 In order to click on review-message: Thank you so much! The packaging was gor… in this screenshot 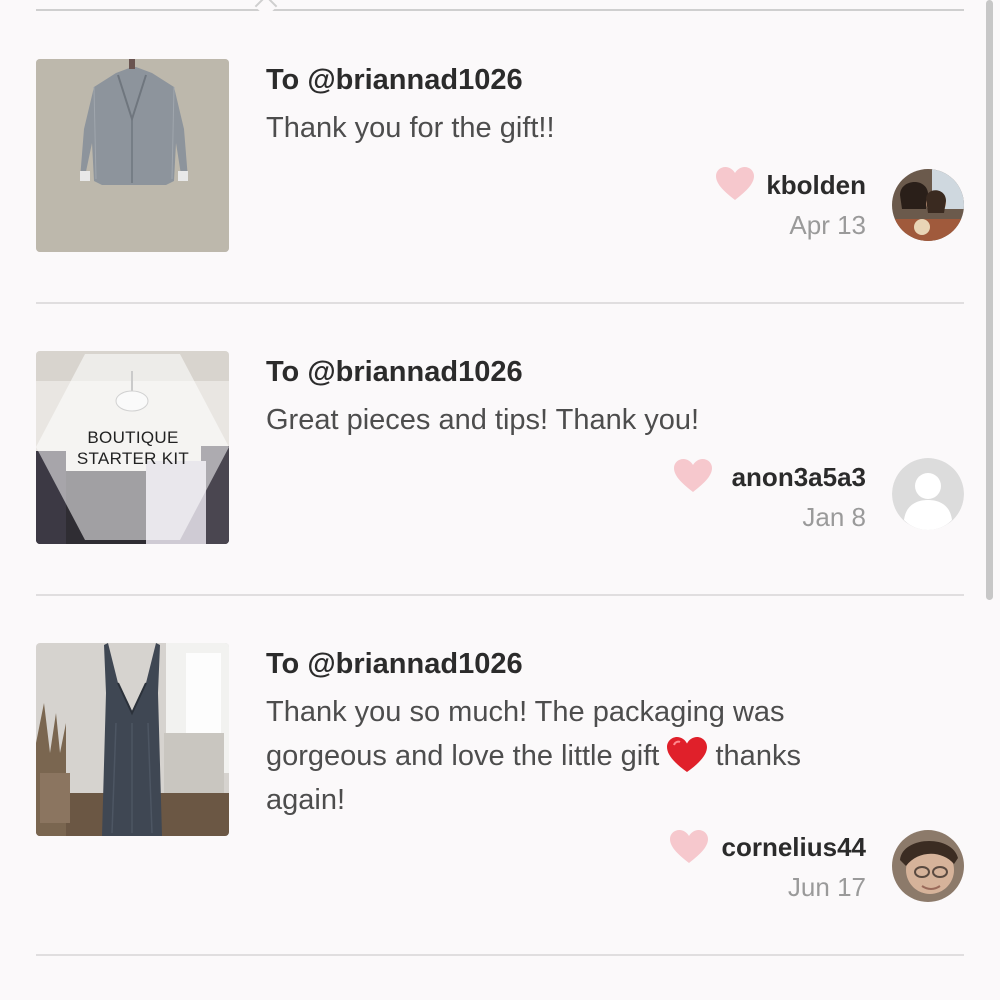, I will do `click(533, 756)`.